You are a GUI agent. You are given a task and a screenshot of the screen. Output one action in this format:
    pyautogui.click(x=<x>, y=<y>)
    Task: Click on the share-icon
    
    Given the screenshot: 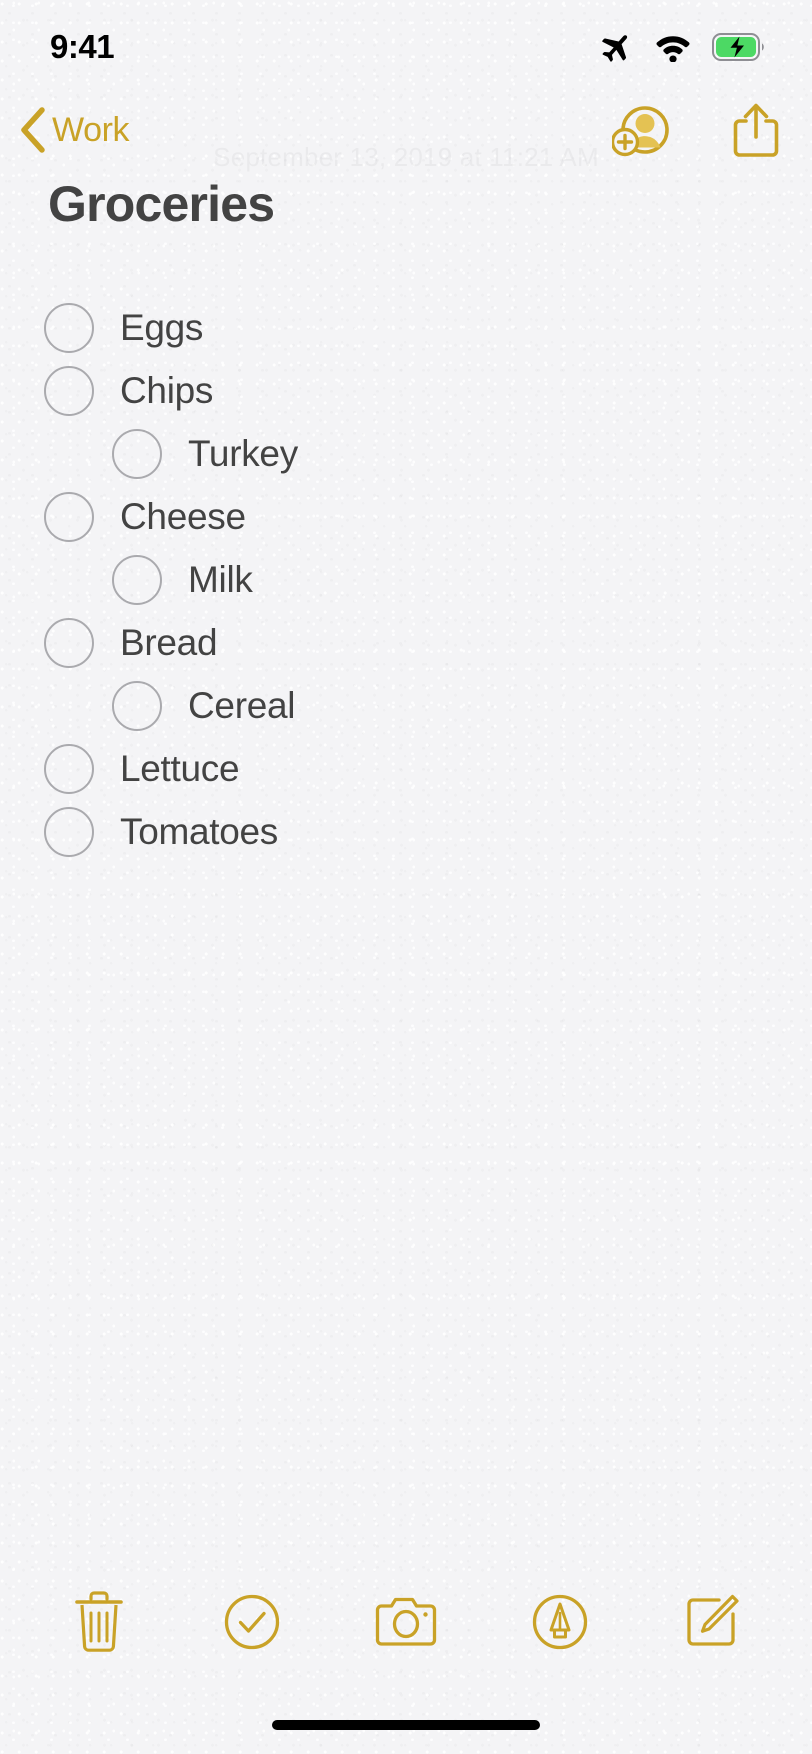 What is the action you would take?
    pyautogui.click(x=756, y=130)
    